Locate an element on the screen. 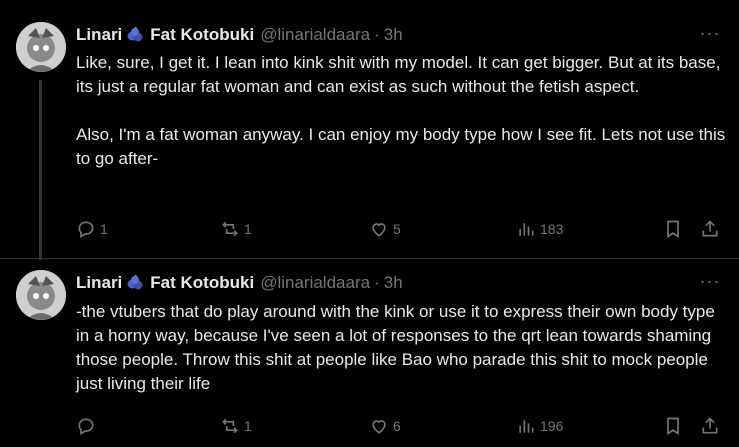 This screenshot has width=739, height=447. views-button: 183 is located at coordinates (539, 229).